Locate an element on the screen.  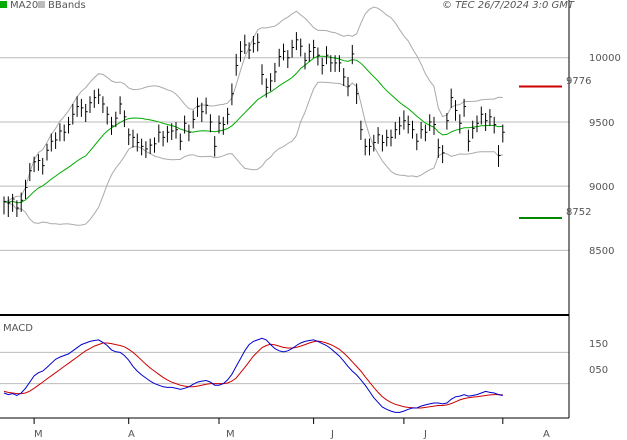
macd-title: MACD is located at coordinates (18, 328).